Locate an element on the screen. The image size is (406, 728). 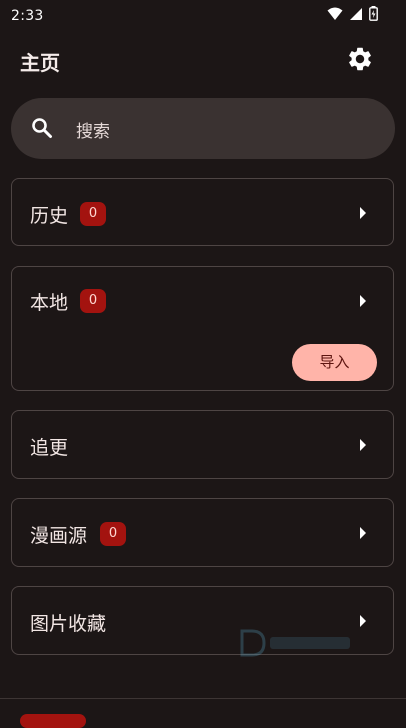
status-time: 2:33 is located at coordinates (27, 16).